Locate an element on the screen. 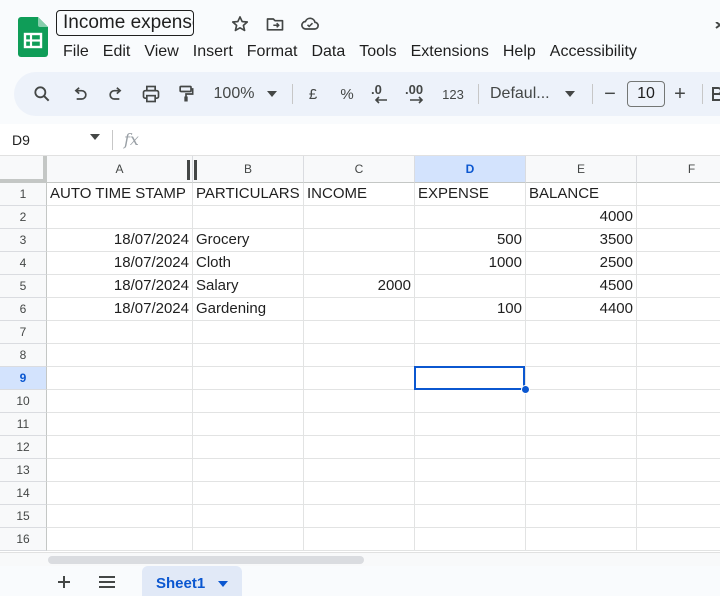  menu-insert: Insert is located at coordinates (213, 52).